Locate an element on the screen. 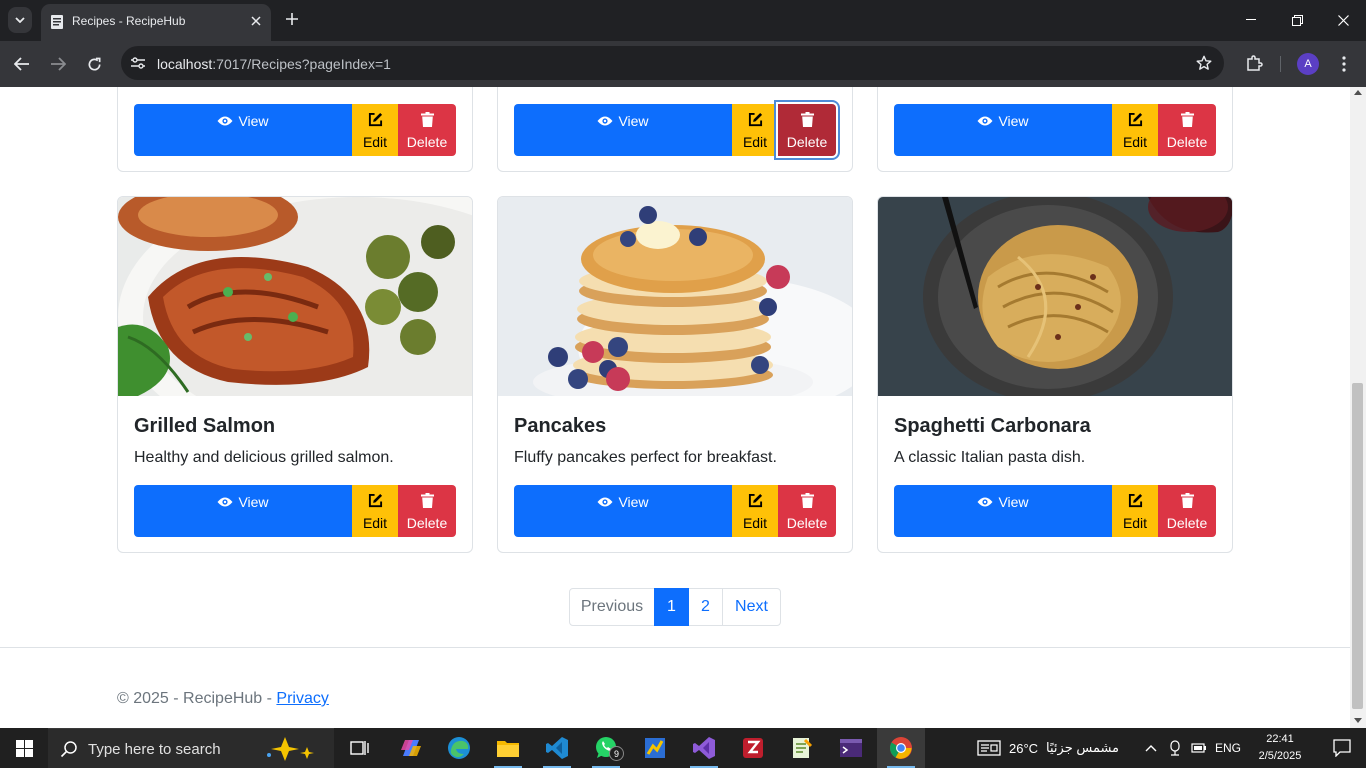 The width and height of the screenshot is (1366, 768). notepad-app is located at coordinates (802, 748).